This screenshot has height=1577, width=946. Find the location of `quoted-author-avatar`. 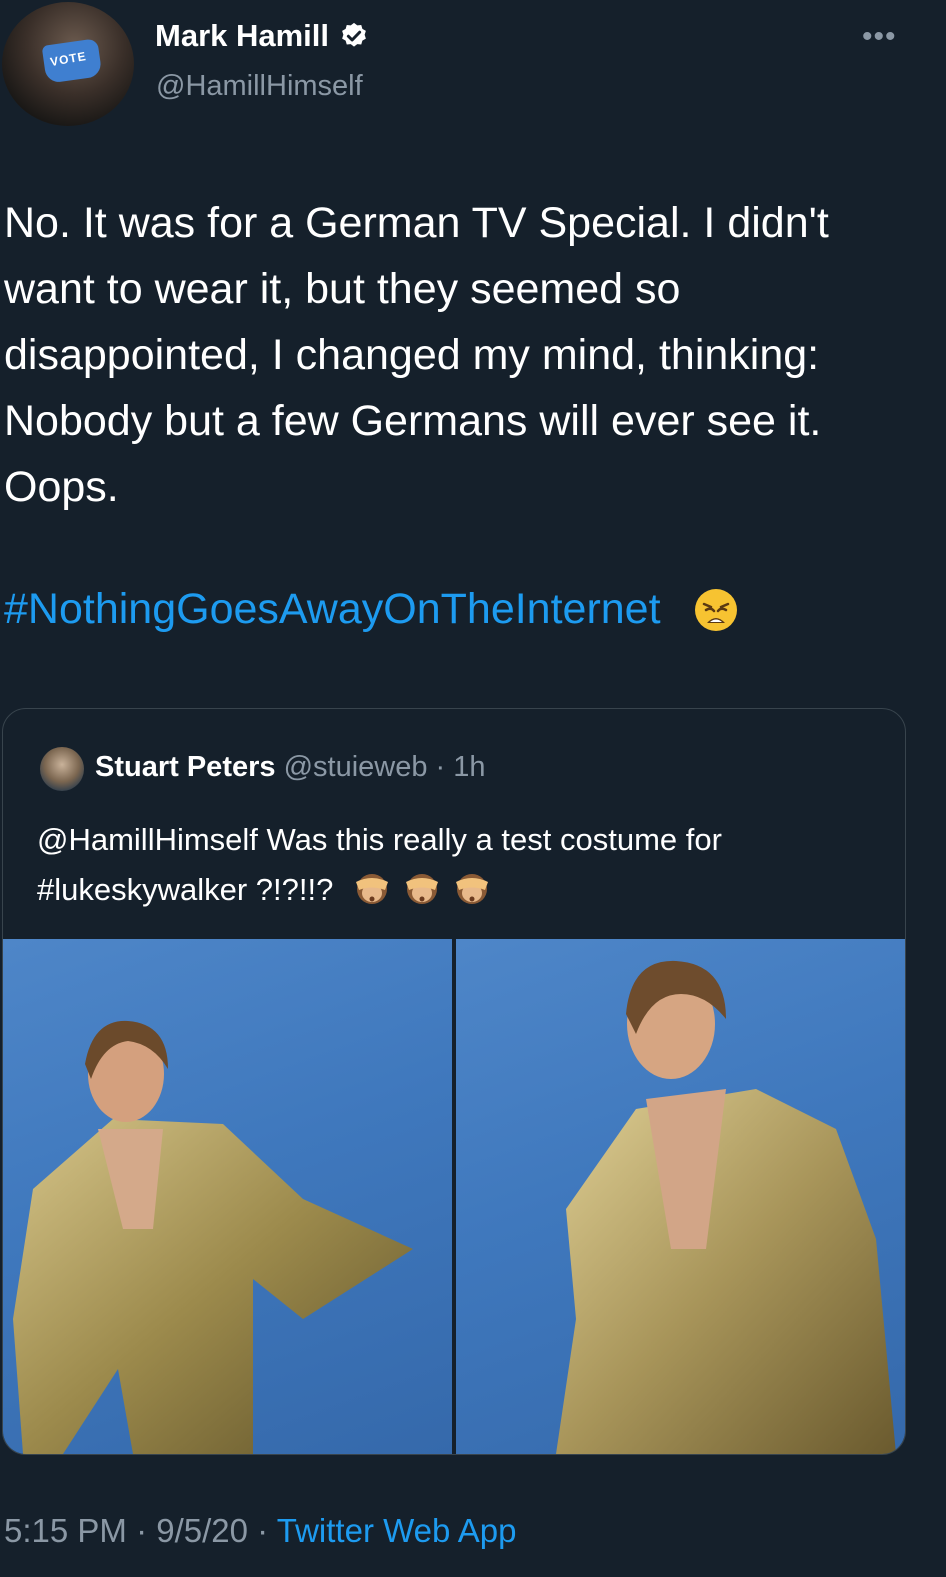

quoted-author-avatar is located at coordinates (62, 769).